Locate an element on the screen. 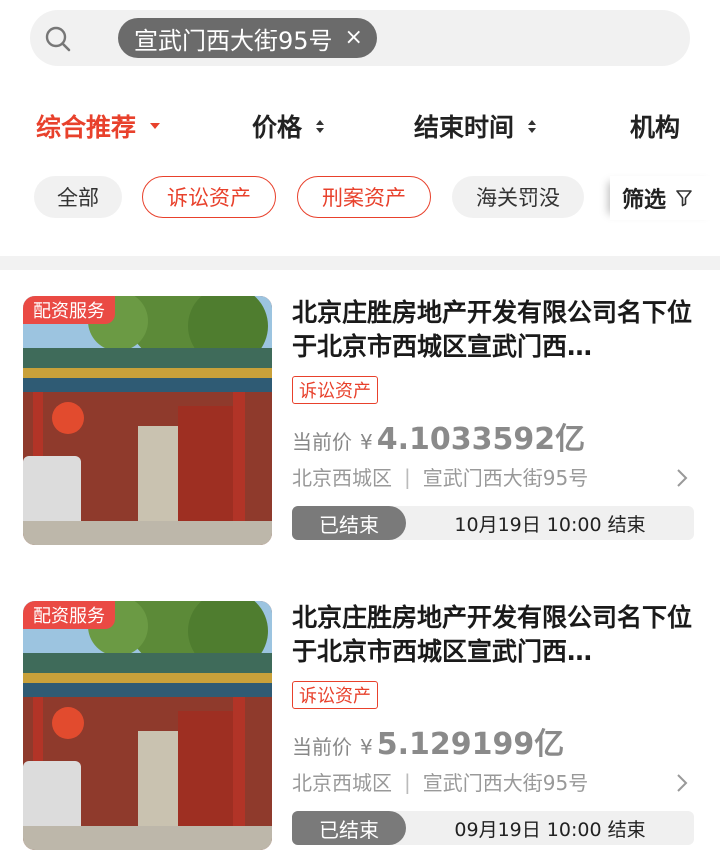 This screenshot has width=720, height=861. sort-institution: 机构 is located at coordinates (655, 126).